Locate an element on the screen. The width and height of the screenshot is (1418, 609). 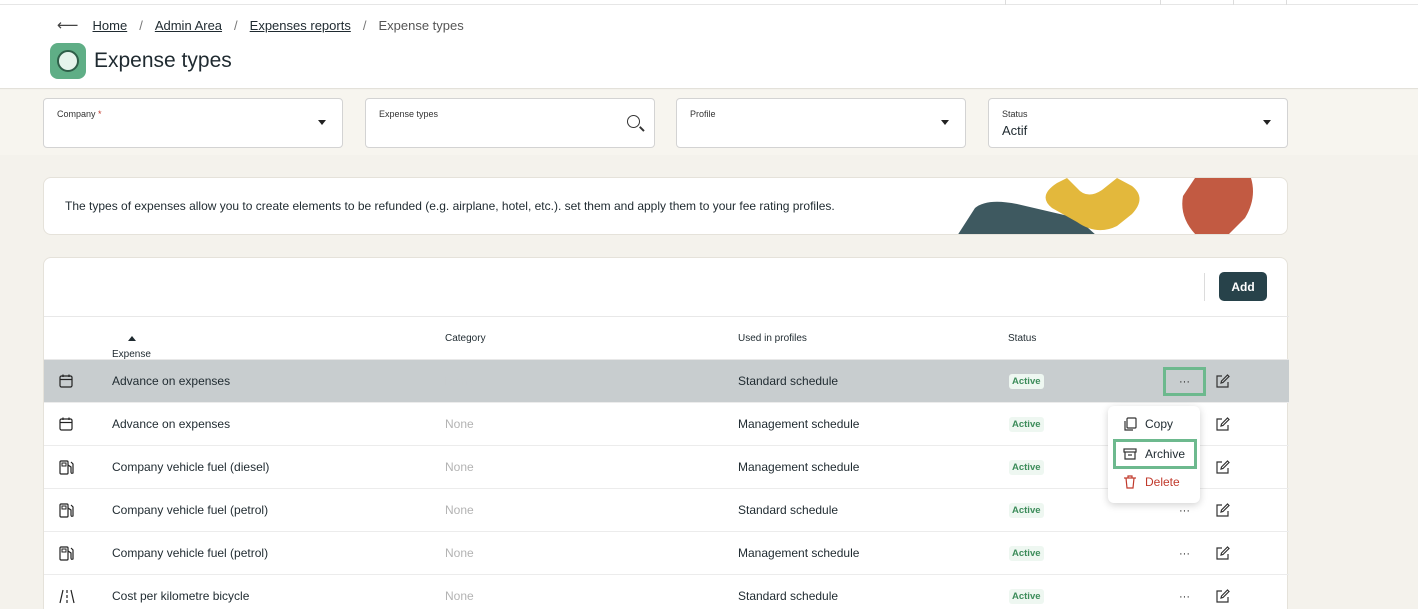
page-title: Expense types is located at coordinates (163, 60).